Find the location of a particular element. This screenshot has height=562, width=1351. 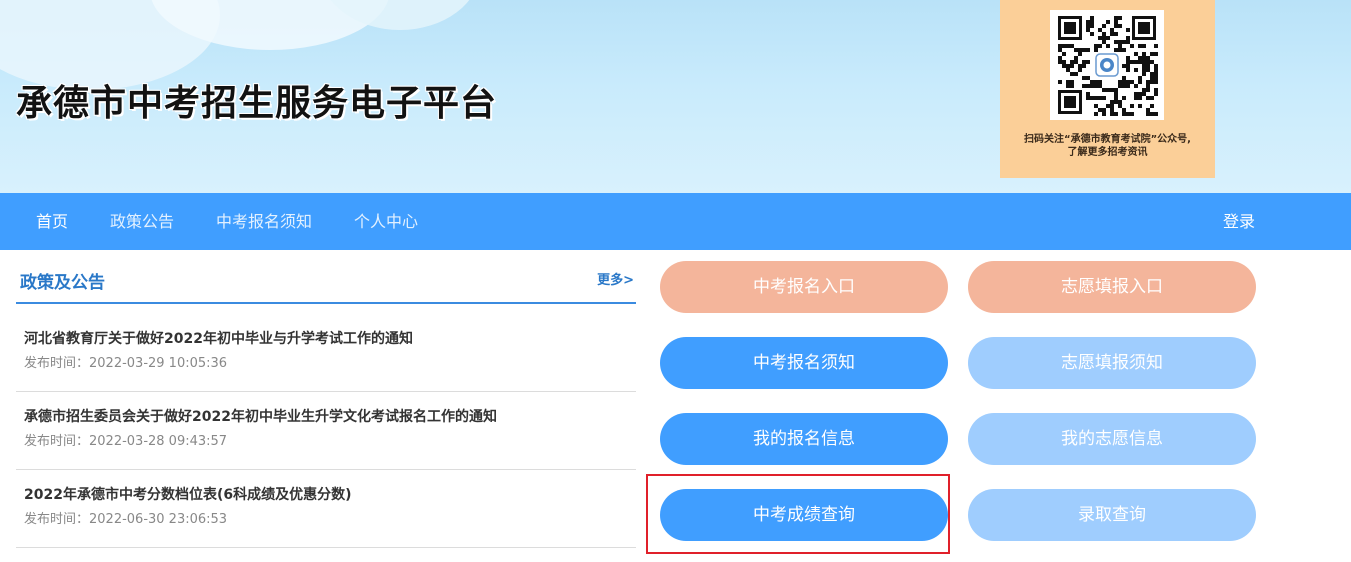

news-item-title: 2022年承德市中考分数档位表(6科成绩及优惠分数) is located at coordinates (188, 494).